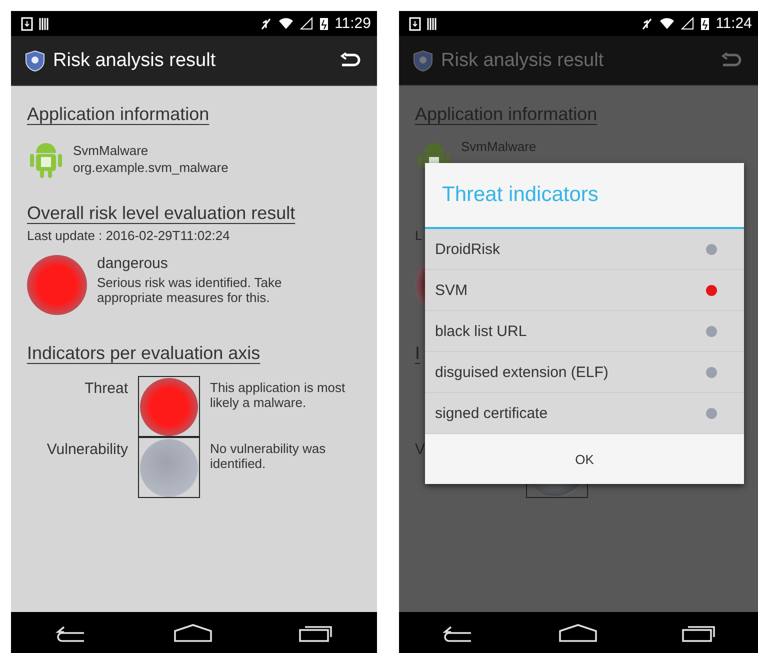 The image size is (758, 653). I want to click on last-update: Last update : 2016-02-29T11:02:24, so click(129, 235).